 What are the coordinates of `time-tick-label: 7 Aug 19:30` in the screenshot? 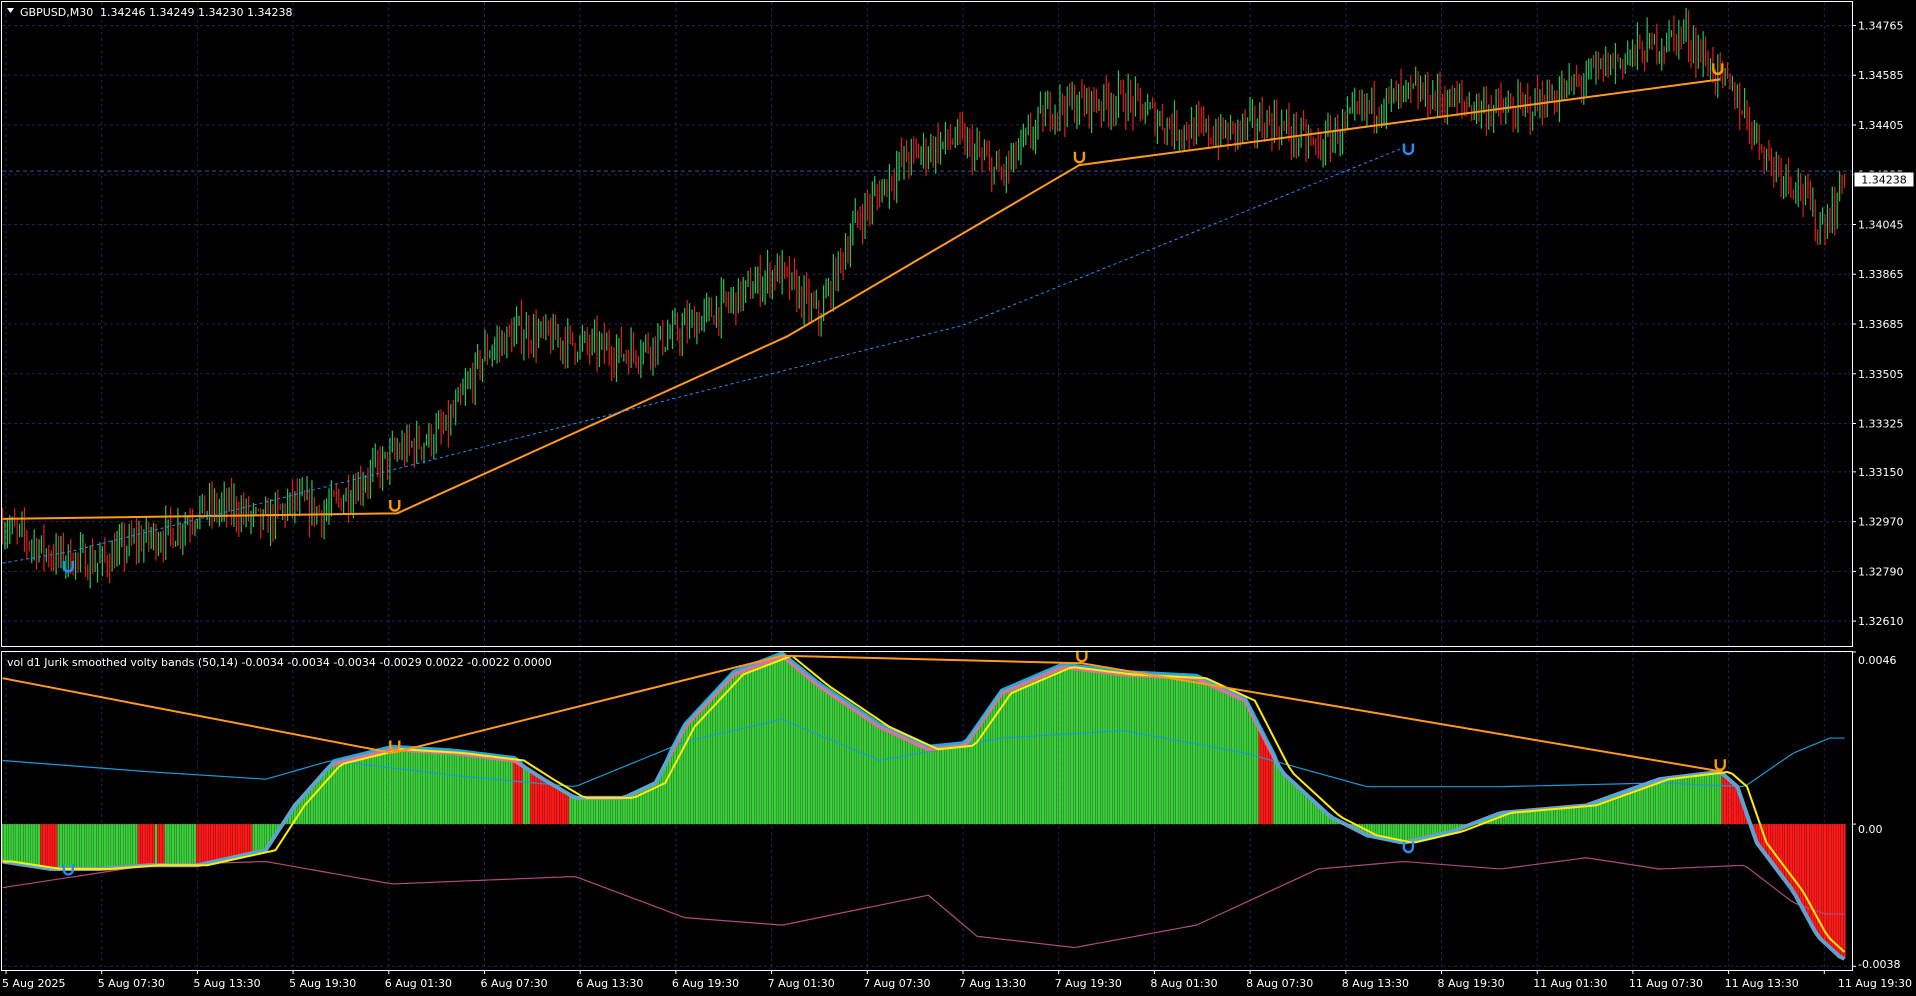 It's located at (1088, 983).